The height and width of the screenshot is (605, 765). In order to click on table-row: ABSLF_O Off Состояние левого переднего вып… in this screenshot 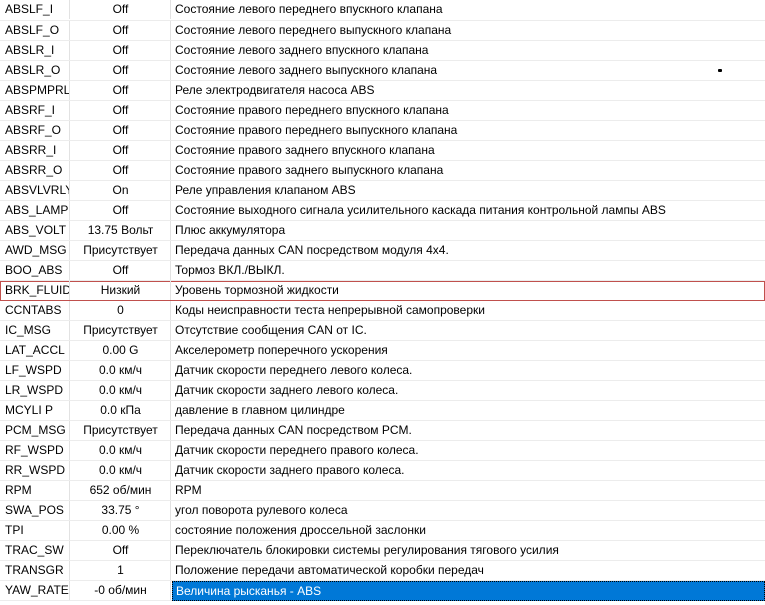, I will do `click(382, 31)`.